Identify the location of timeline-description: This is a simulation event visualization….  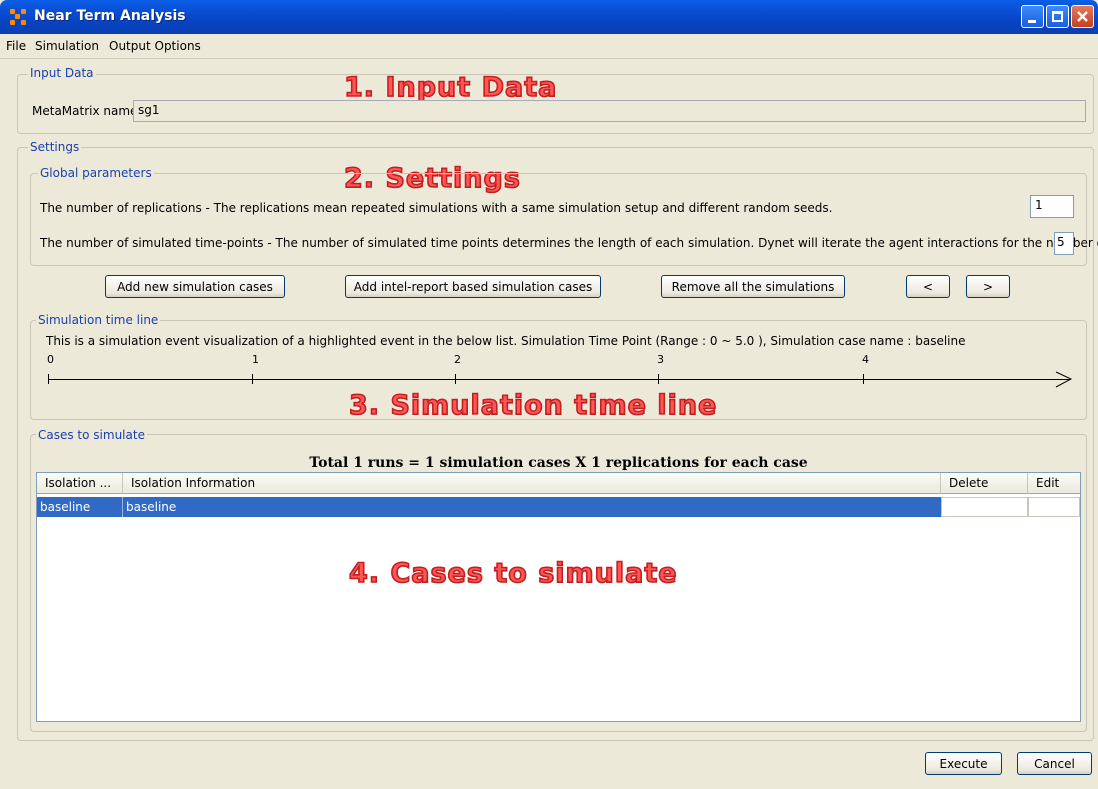
(506, 341).